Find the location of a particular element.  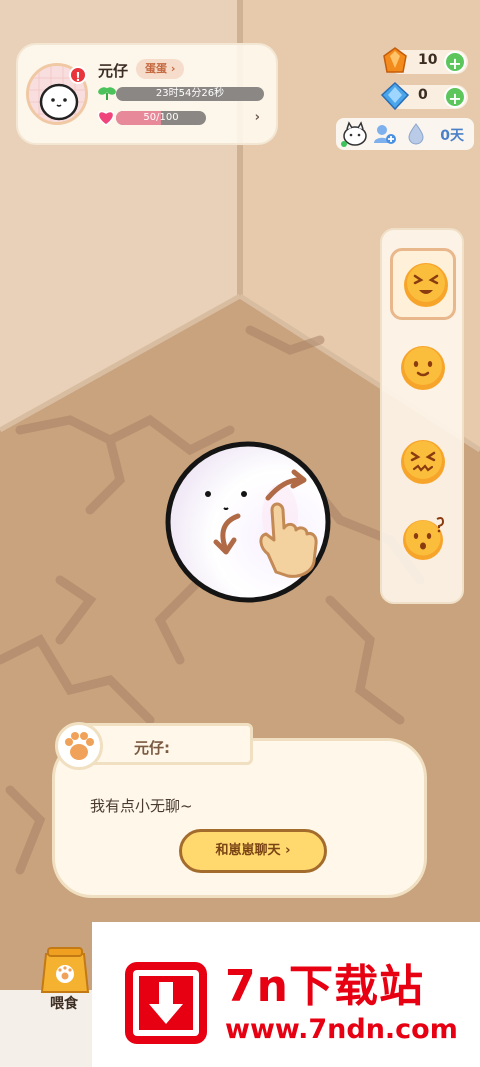

smiling-face-icon is located at coordinates (423, 368).